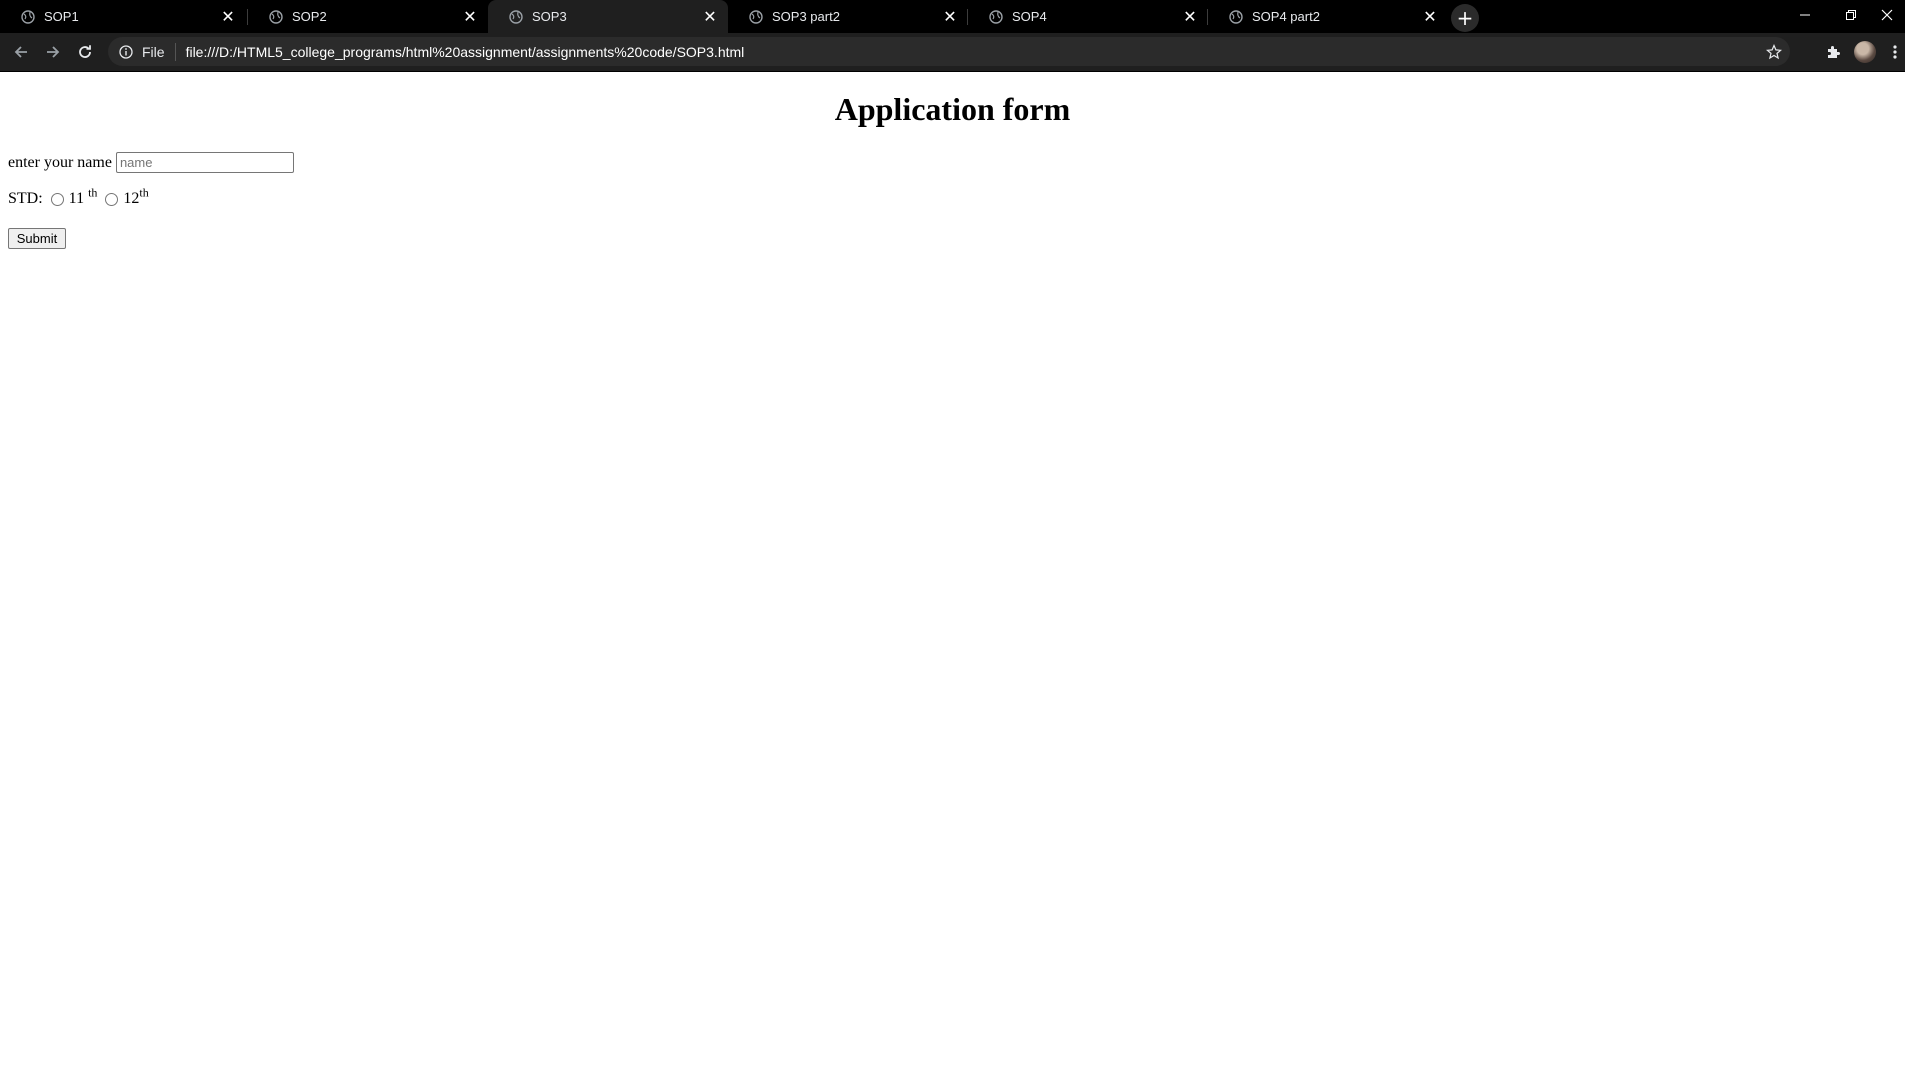  Describe the element at coordinates (848, 16) in the screenshot. I see `tab-sop3-part2: SOP3 part2 ✕` at that location.